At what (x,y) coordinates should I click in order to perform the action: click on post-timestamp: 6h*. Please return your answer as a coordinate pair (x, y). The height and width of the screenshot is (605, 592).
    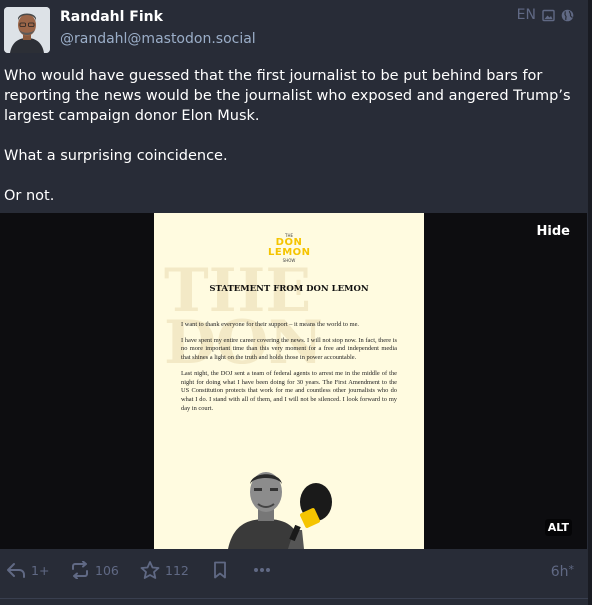
    Looking at the image, I should click on (562, 571).